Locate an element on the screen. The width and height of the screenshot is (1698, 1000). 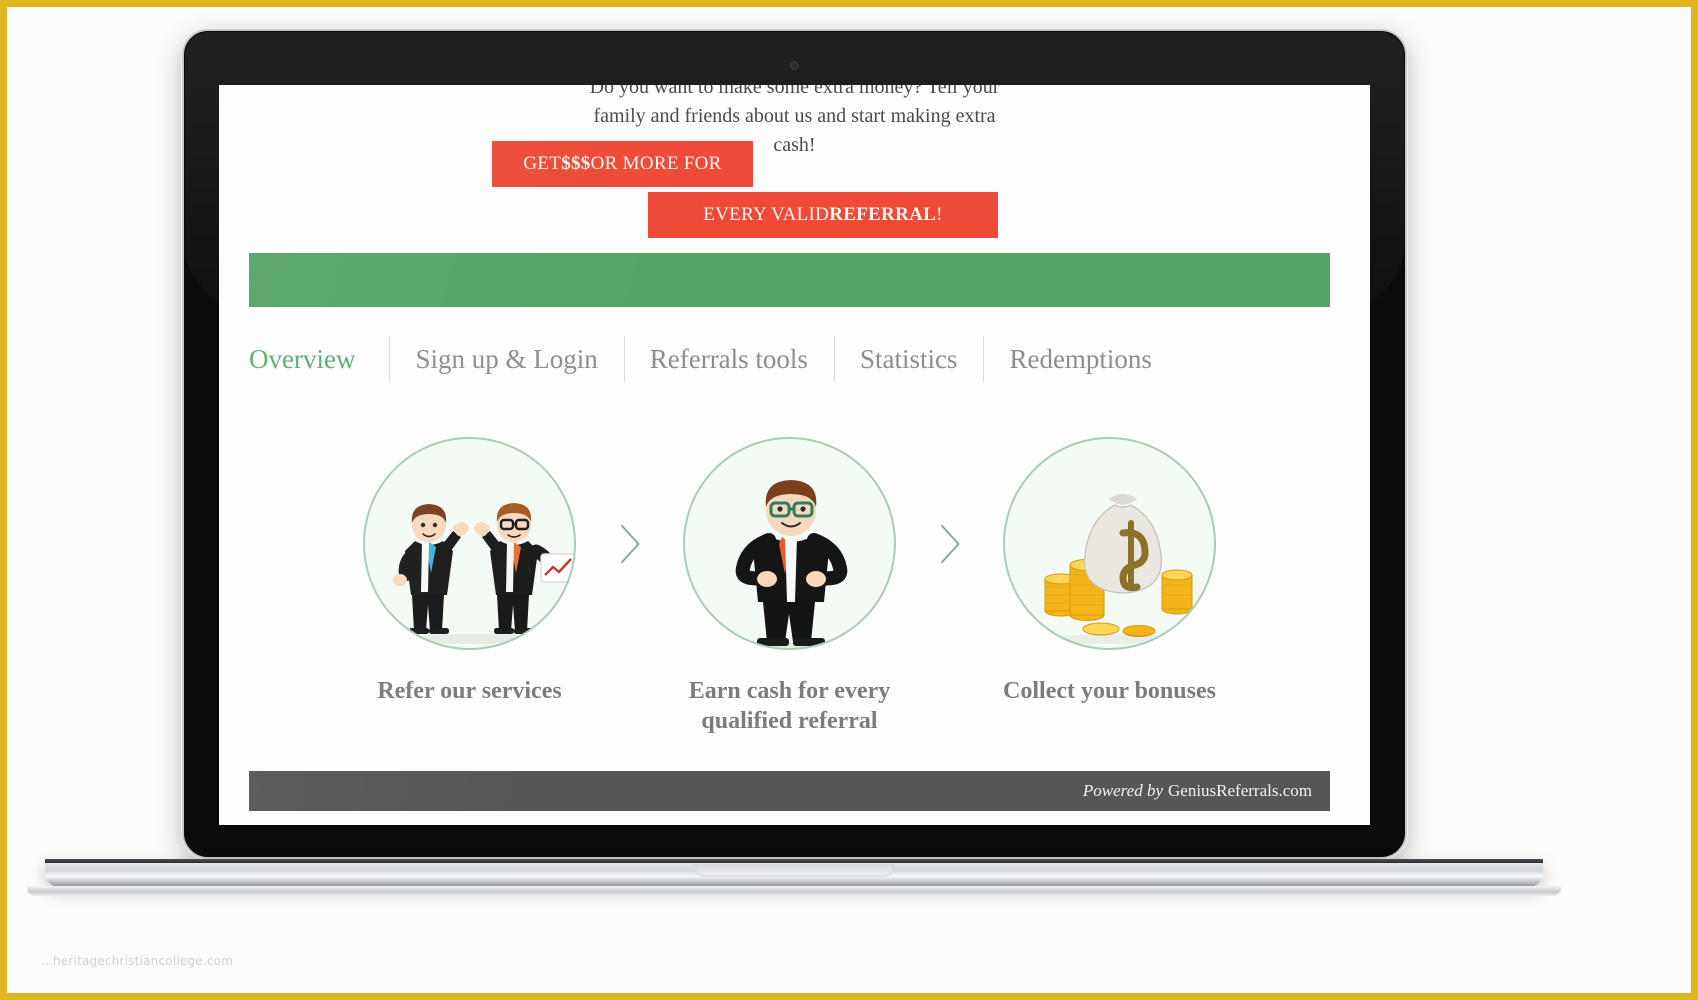
ribbon-line-2-prefix: EVERY VALID is located at coordinates (766, 214).